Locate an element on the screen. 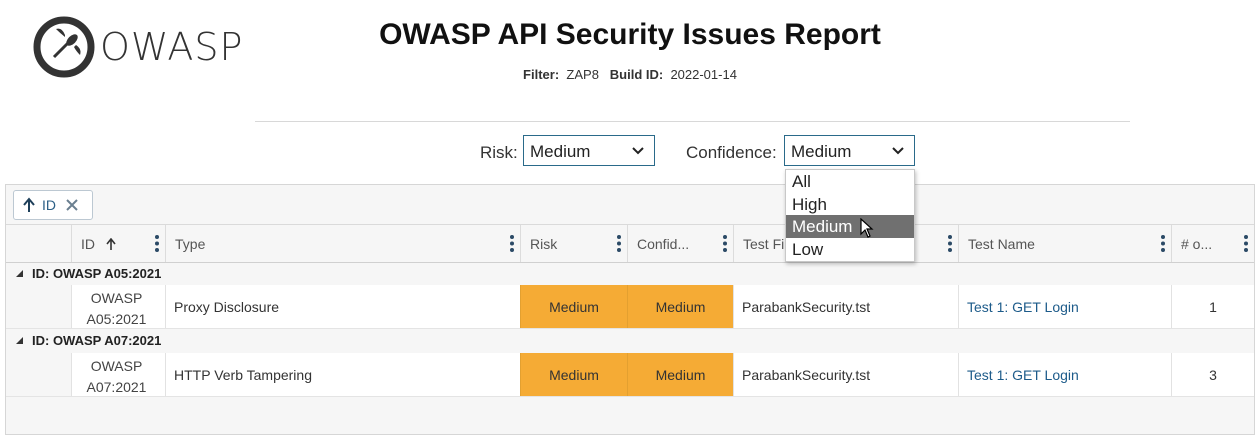 The width and height of the screenshot is (1260, 440). risk-select-value: Medium is located at coordinates (560, 151).